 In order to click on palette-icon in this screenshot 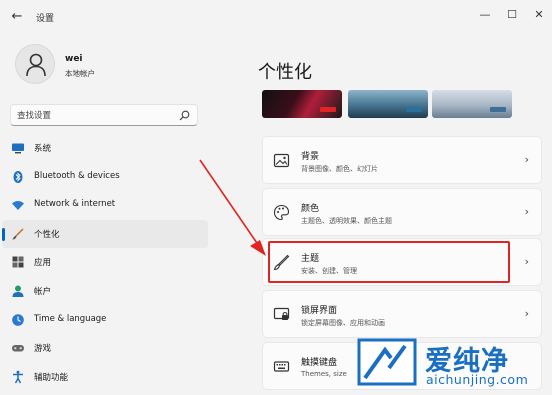, I will do `click(281, 212)`.